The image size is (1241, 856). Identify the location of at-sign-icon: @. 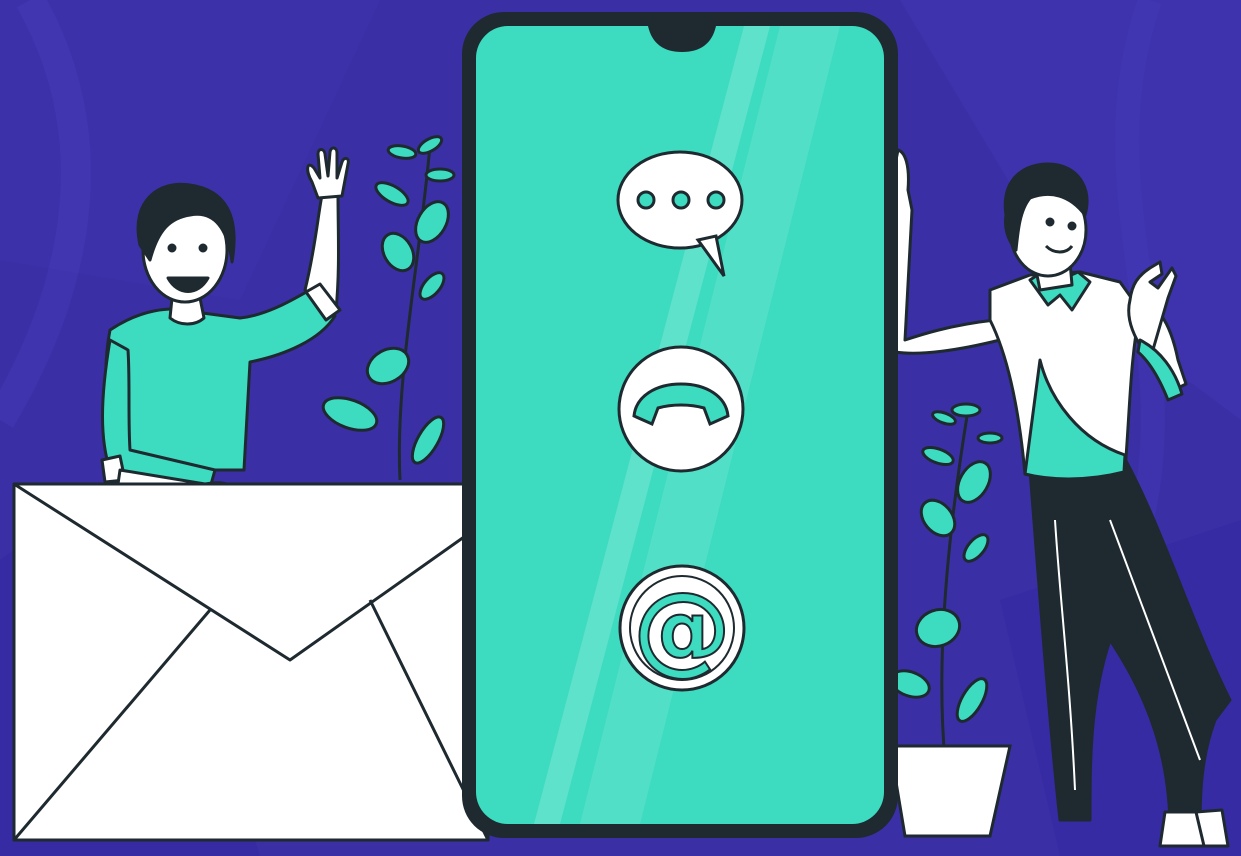
(682, 628).